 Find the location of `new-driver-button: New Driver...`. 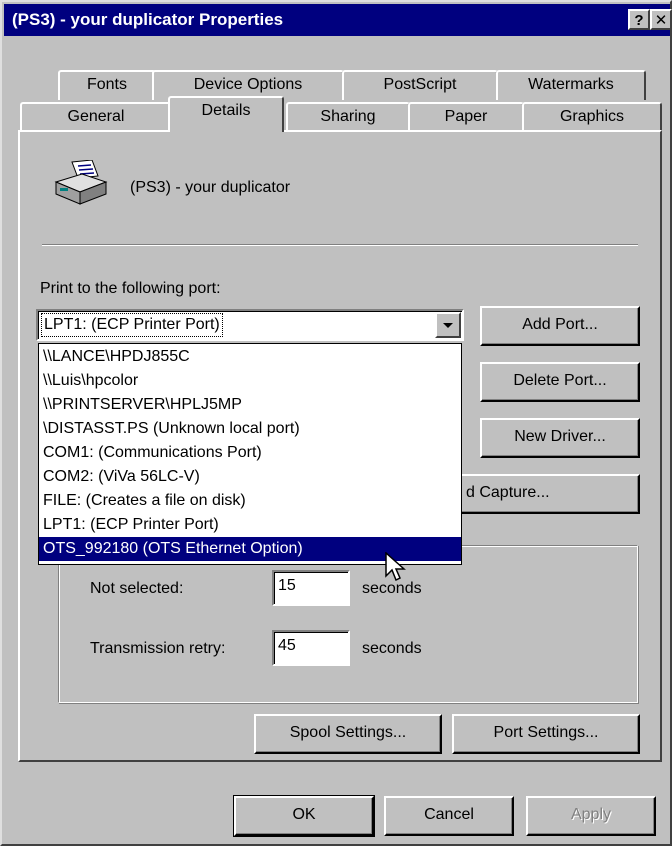

new-driver-button: New Driver... is located at coordinates (560, 438).